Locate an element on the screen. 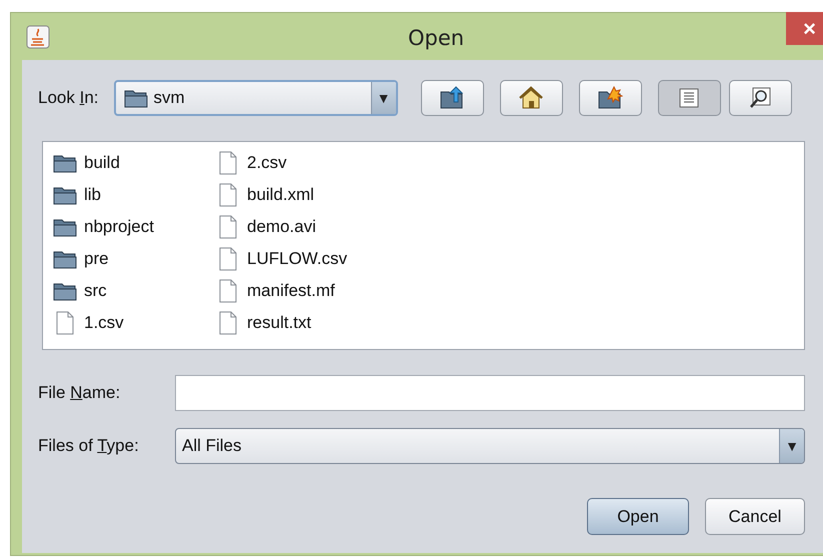 The width and height of the screenshot is (823, 558). file-list-item: lib is located at coordinates (93, 195).